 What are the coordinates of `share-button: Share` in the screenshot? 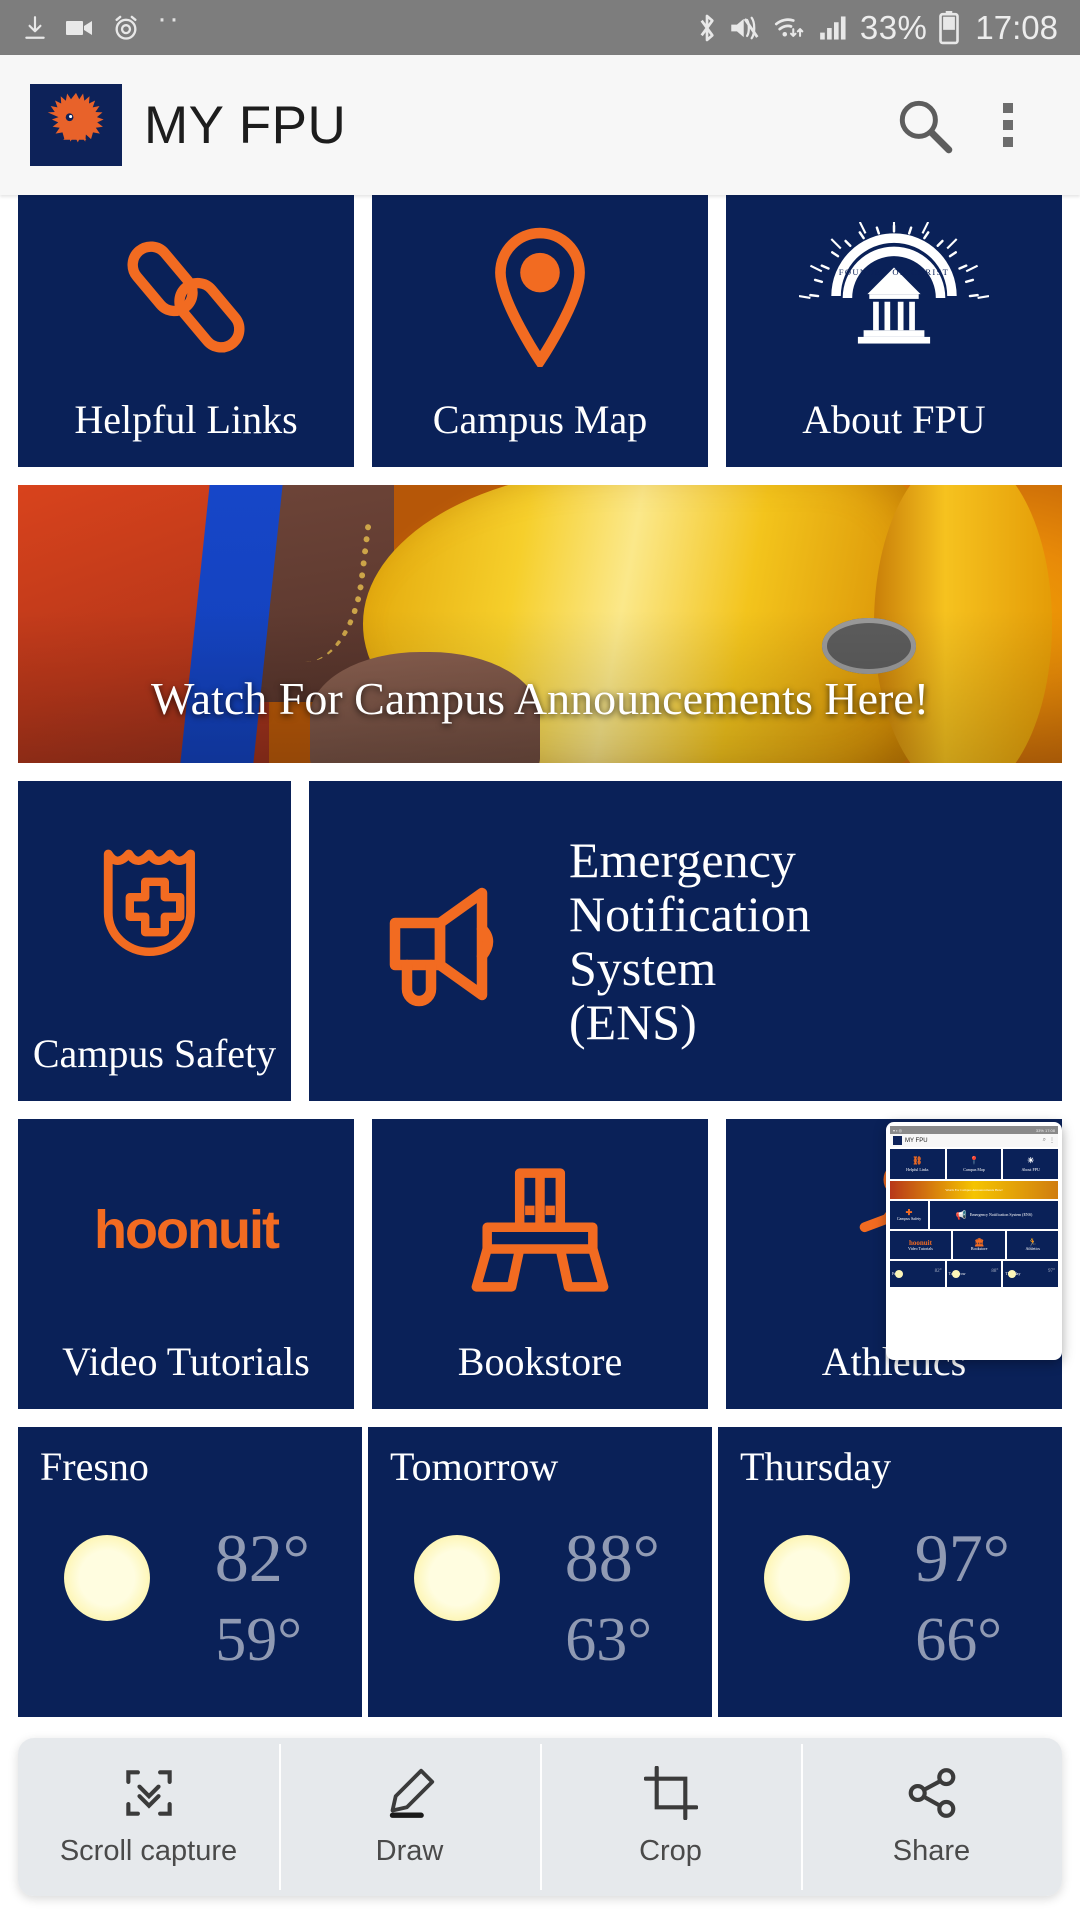 It's located at (931, 1817).